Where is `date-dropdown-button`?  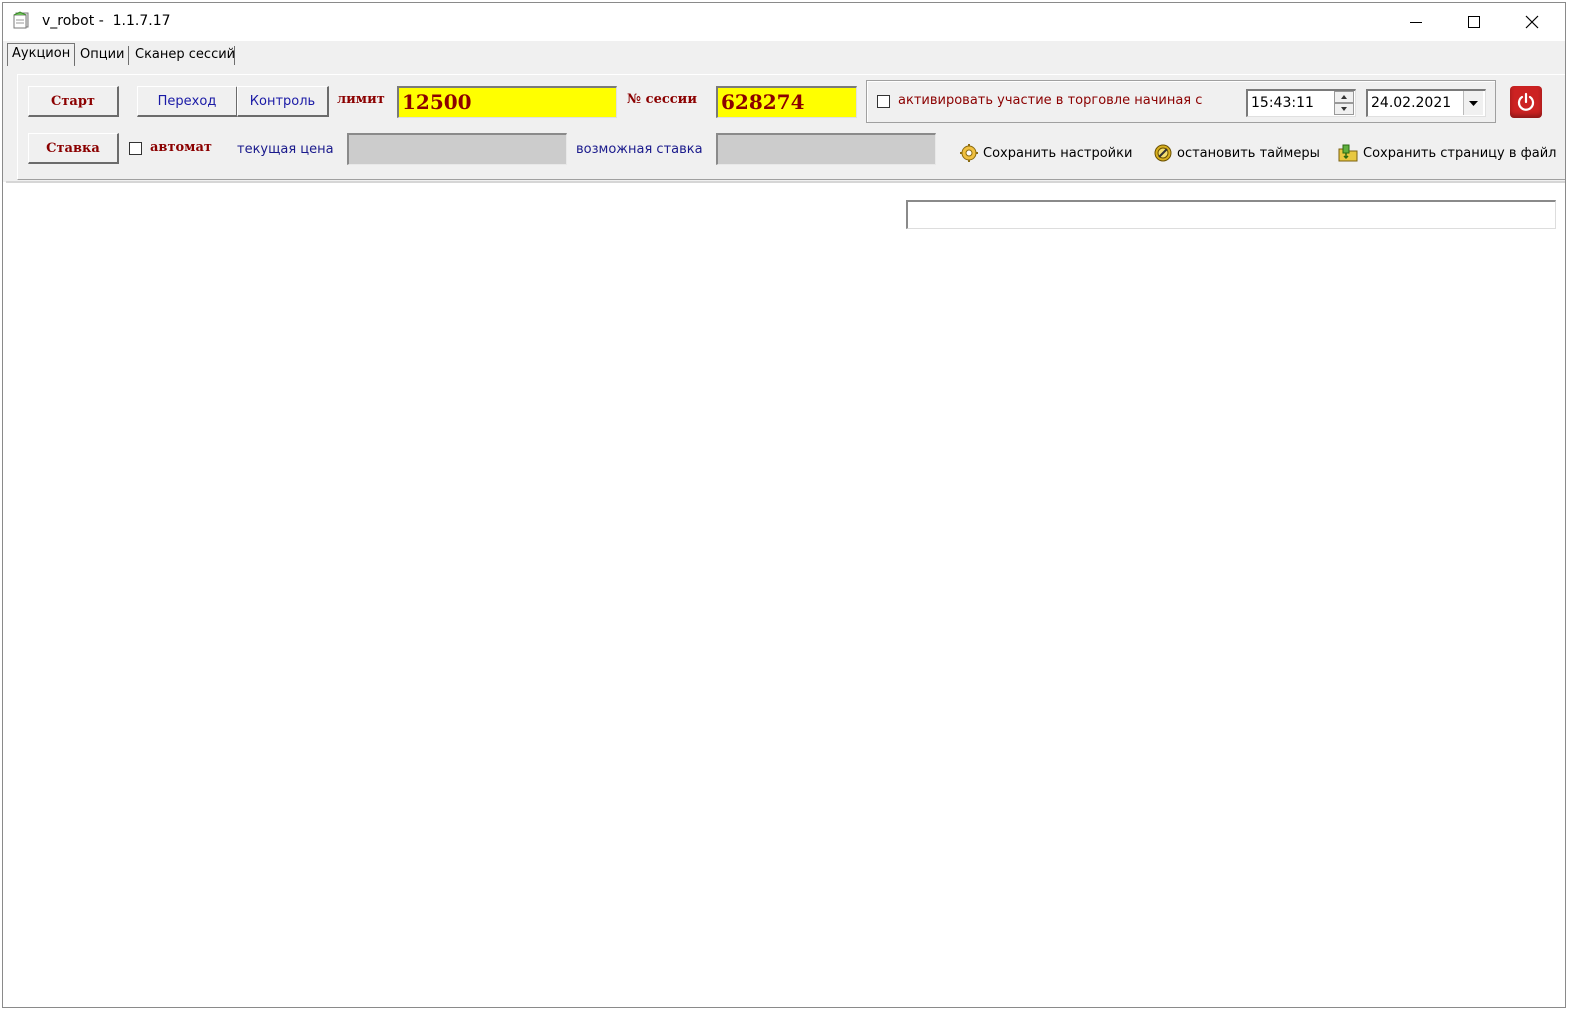
date-dropdown-button is located at coordinates (1473, 103).